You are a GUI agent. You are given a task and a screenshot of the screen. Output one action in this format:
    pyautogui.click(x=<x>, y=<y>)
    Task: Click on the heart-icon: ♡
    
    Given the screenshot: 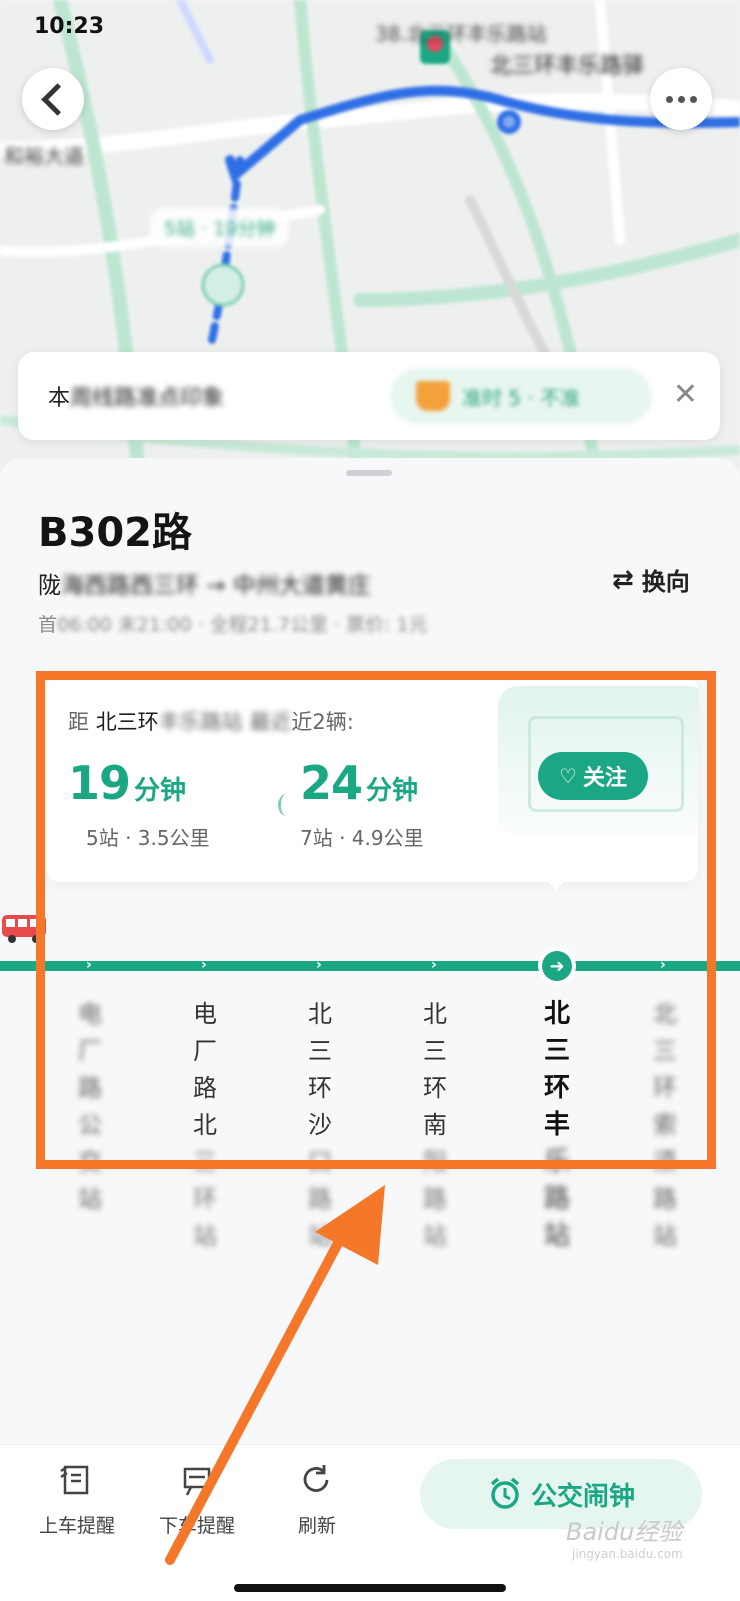 What is the action you would take?
    pyautogui.click(x=568, y=776)
    